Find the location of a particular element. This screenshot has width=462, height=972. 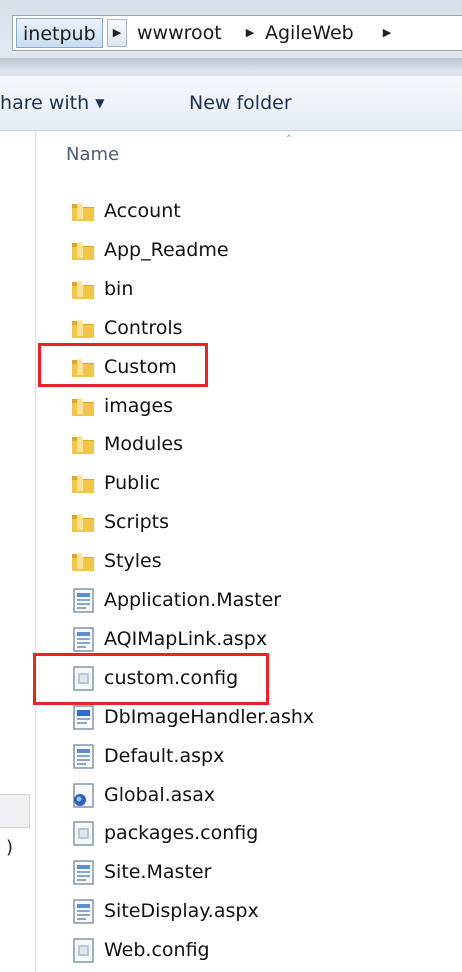

file-name-label: Public is located at coordinates (132, 483).